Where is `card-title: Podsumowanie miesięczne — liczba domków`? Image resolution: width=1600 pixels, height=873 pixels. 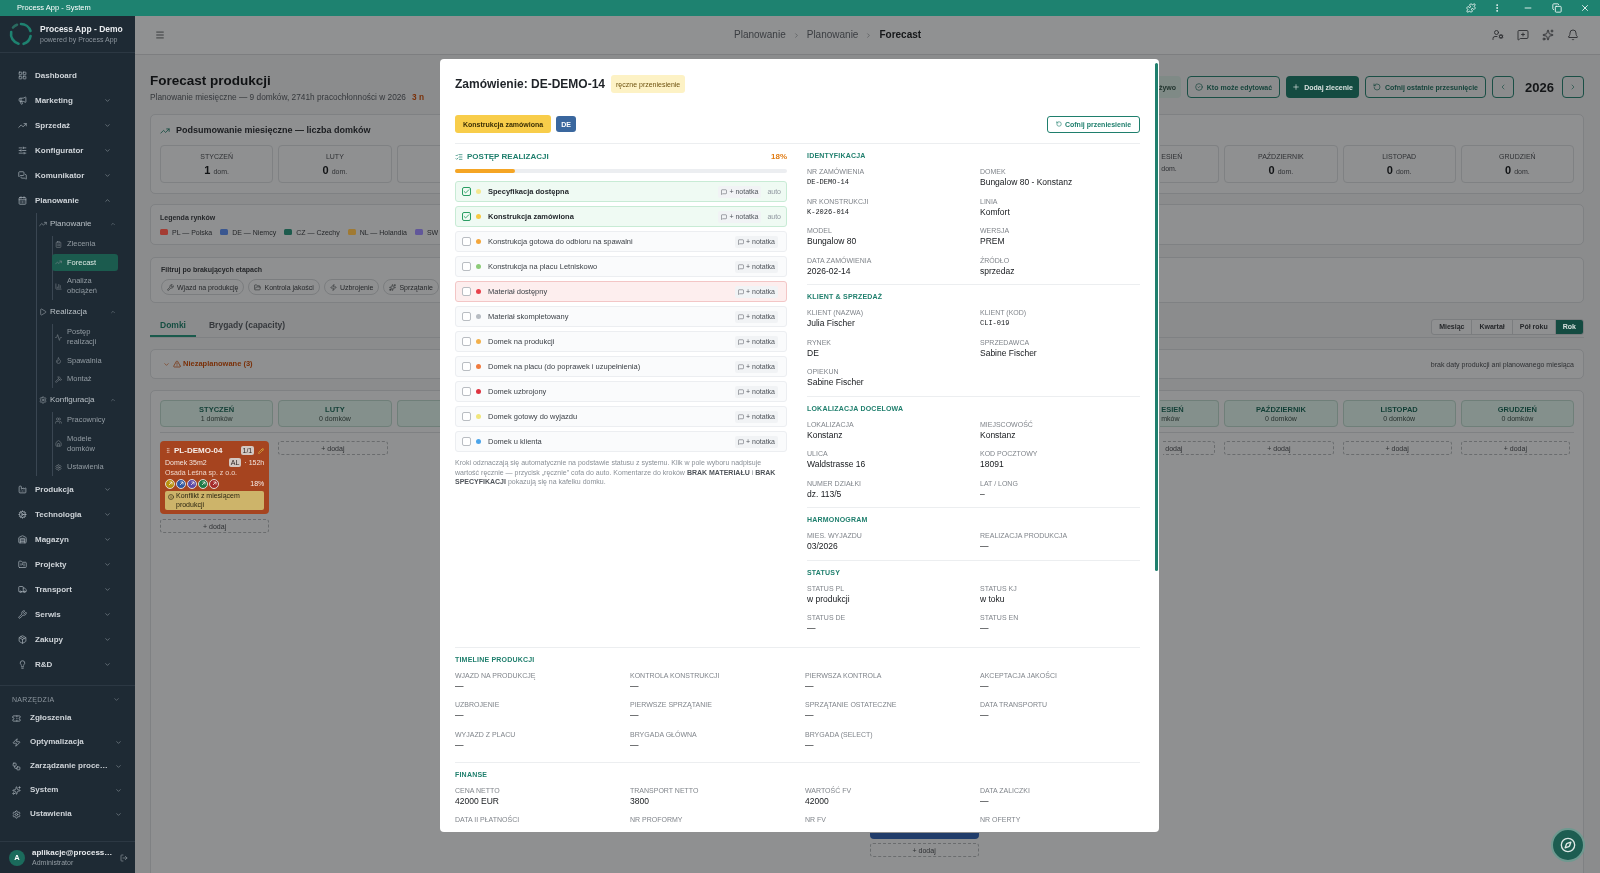
card-title: Podsumowanie miesięczne — liczba domków is located at coordinates (273, 130).